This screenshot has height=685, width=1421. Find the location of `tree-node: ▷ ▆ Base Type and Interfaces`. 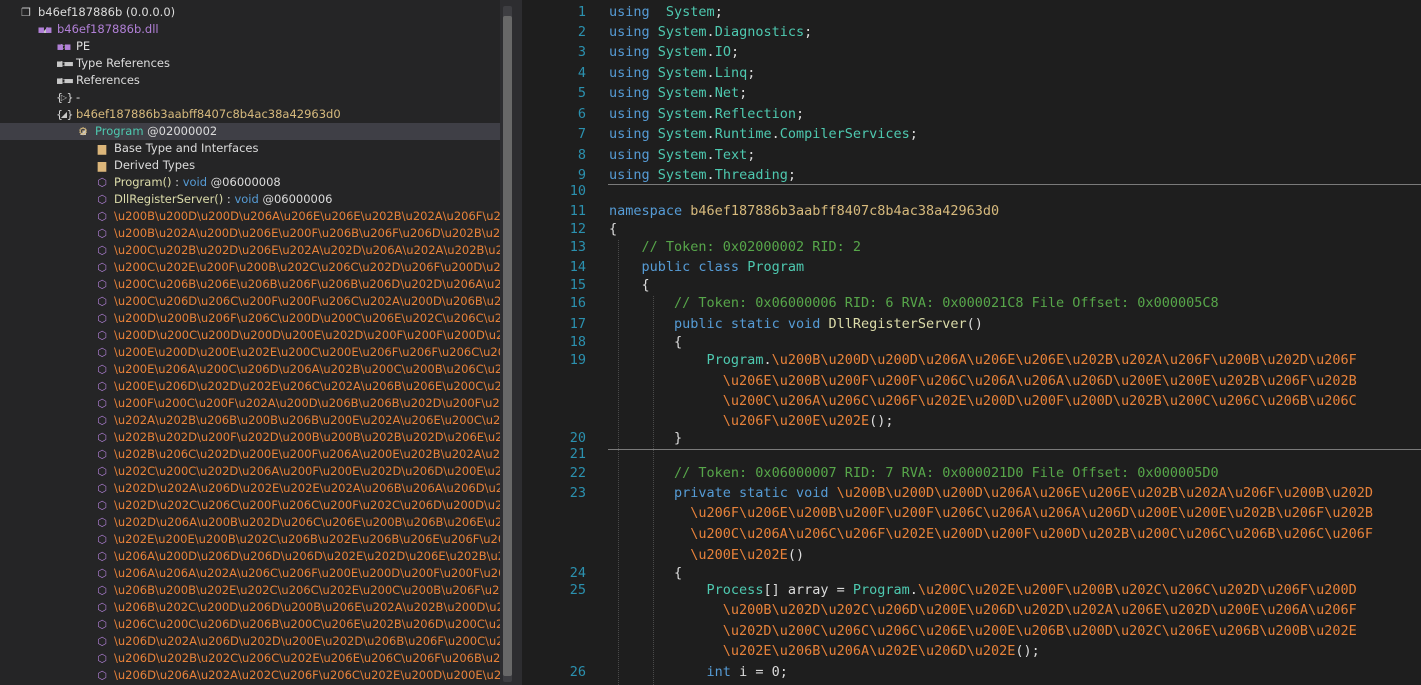

tree-node: ▷ ▆ Base Type and Interfaces is located at coordinates (250, 148).